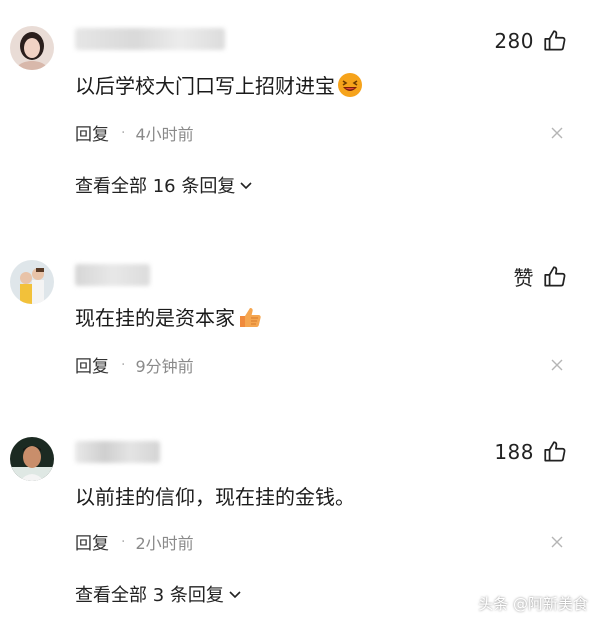  Describe the element at coordinates (250, 317) in the screenshot. I see `thumbs-up-emoji-icon` at that location.